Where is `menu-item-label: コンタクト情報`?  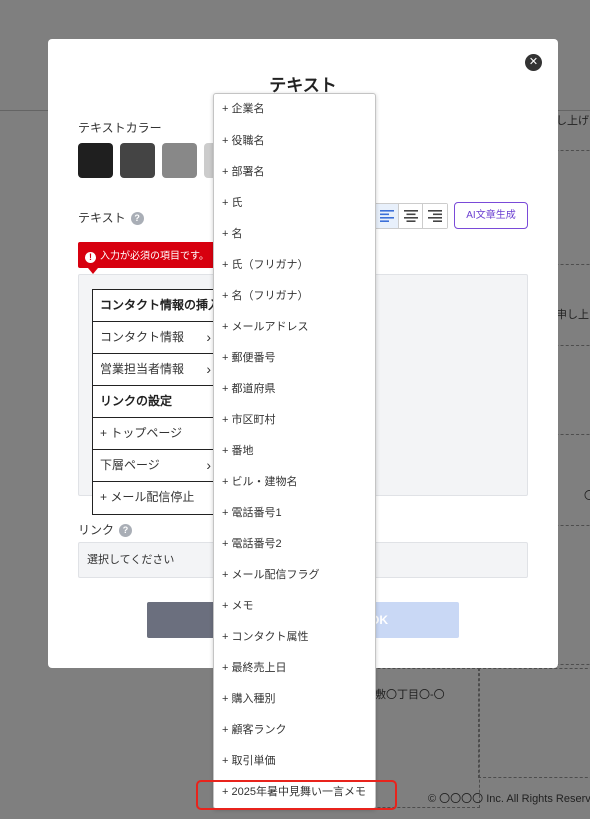 menu-item-label: コンタクト情報 is located at coordinates (142, 337).